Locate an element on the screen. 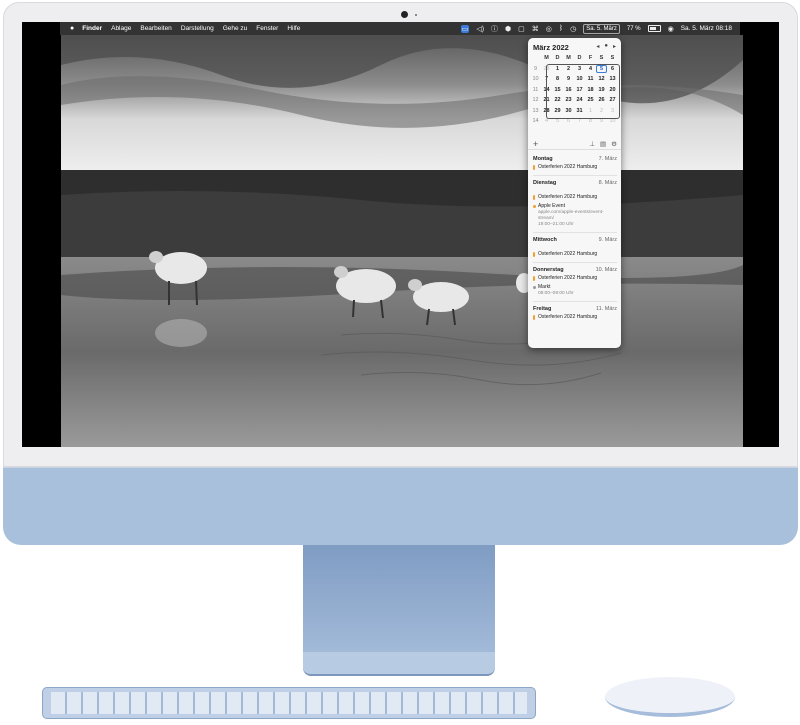  agenda-event: Markt is located at coordinates (575, 287).